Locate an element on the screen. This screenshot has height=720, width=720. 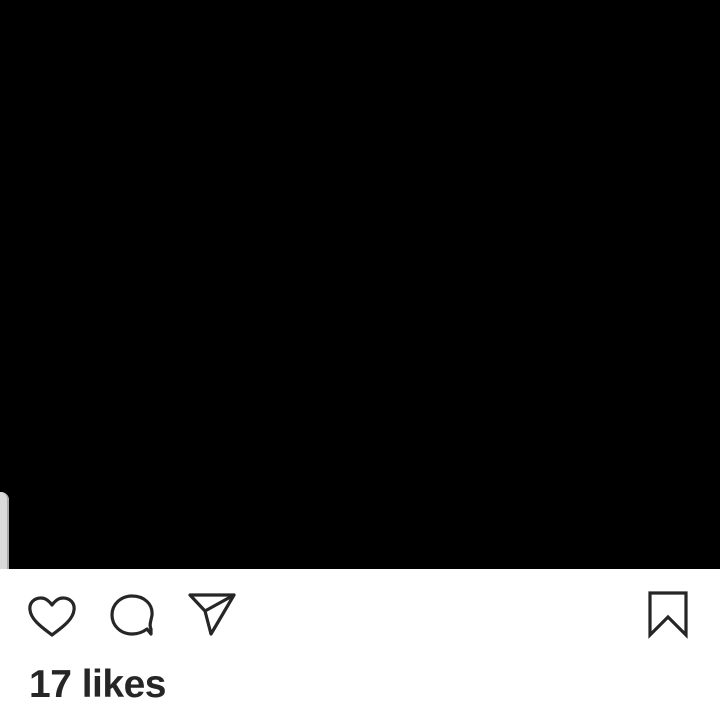
comment-icon is located at coordinates (132, 615).